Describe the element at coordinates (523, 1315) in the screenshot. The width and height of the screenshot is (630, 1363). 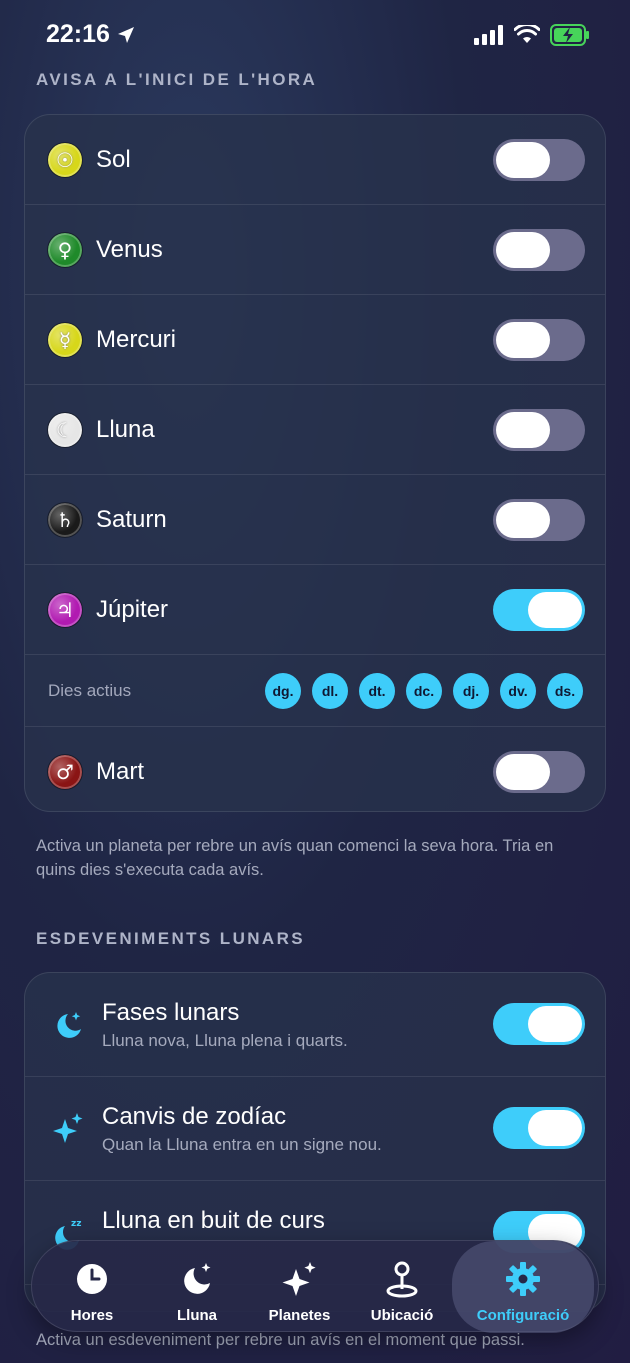
I see `tab-label: Configuració` at that location.